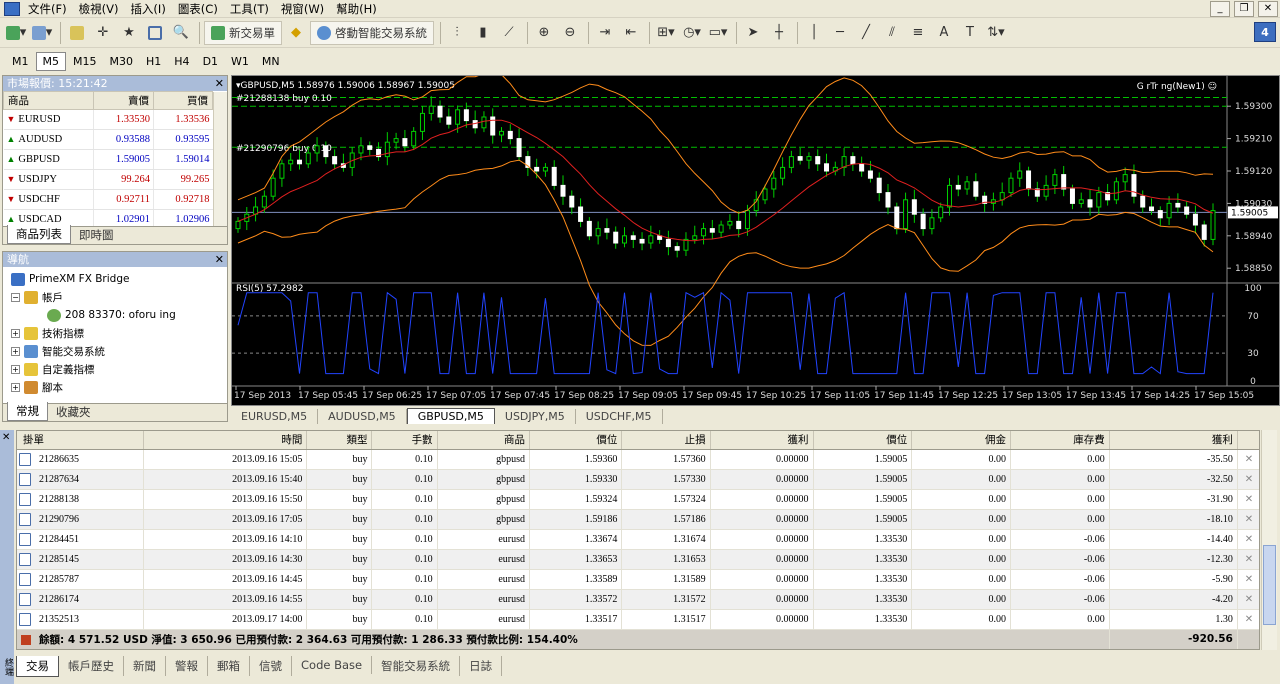 The width and height of the screenshot is (1280, 684). What do you see at coordinates (339, 440) in the screenshot?
I see `column-header: 類型` at bounding box center [339, 440].